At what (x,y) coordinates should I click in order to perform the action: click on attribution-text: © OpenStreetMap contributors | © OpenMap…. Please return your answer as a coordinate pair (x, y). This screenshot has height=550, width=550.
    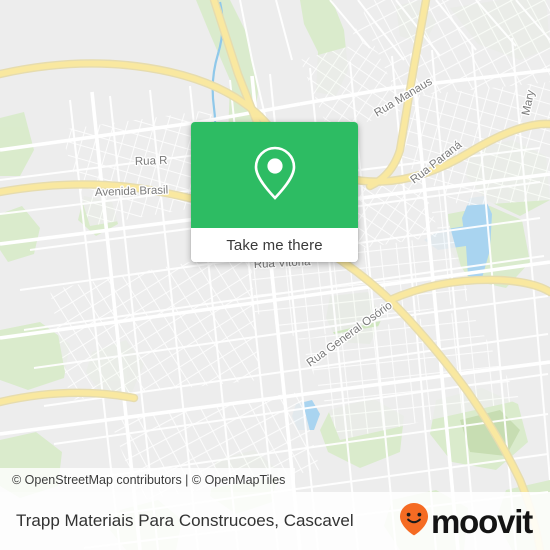
    Looking at the image, I should click on (149, 480).